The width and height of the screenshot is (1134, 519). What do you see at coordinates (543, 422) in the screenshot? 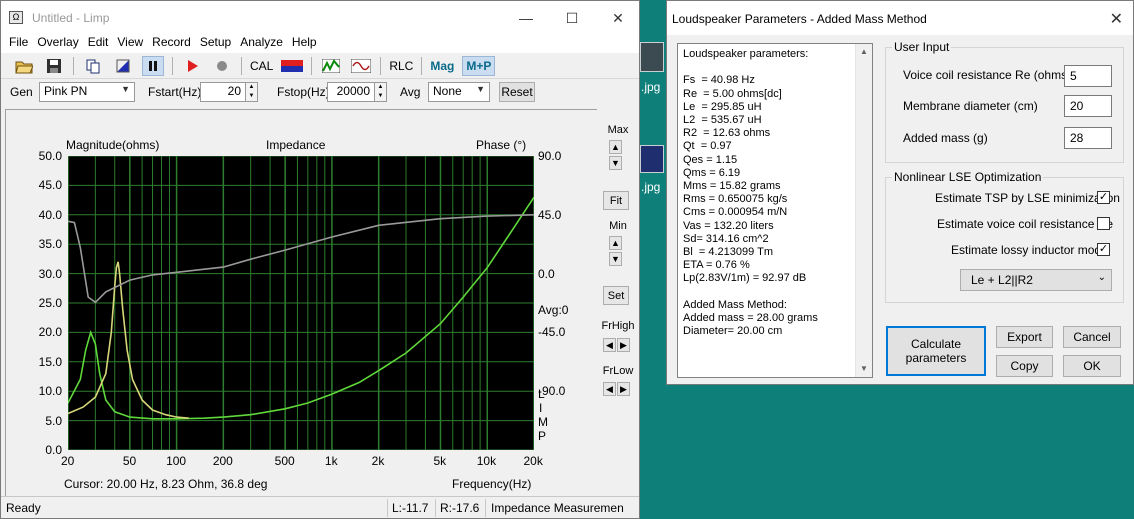
I see `limp-letter: M` at bounding box center [543, 422].